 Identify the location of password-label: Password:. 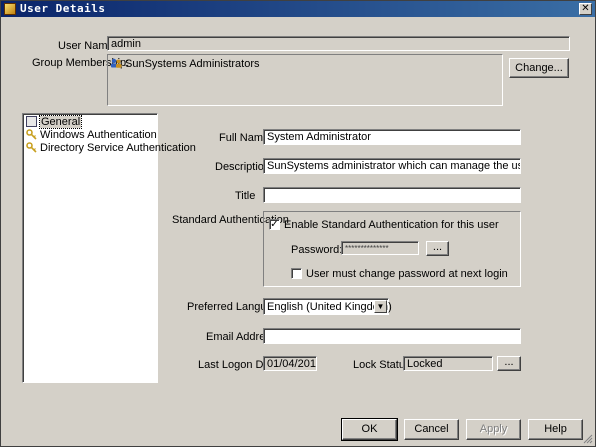
(317, 250).